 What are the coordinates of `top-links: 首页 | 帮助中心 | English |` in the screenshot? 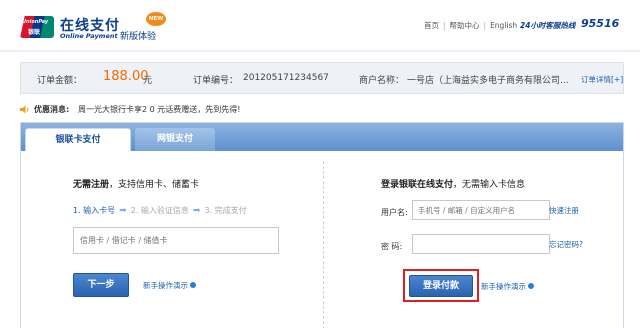 It's located at (474, 25).